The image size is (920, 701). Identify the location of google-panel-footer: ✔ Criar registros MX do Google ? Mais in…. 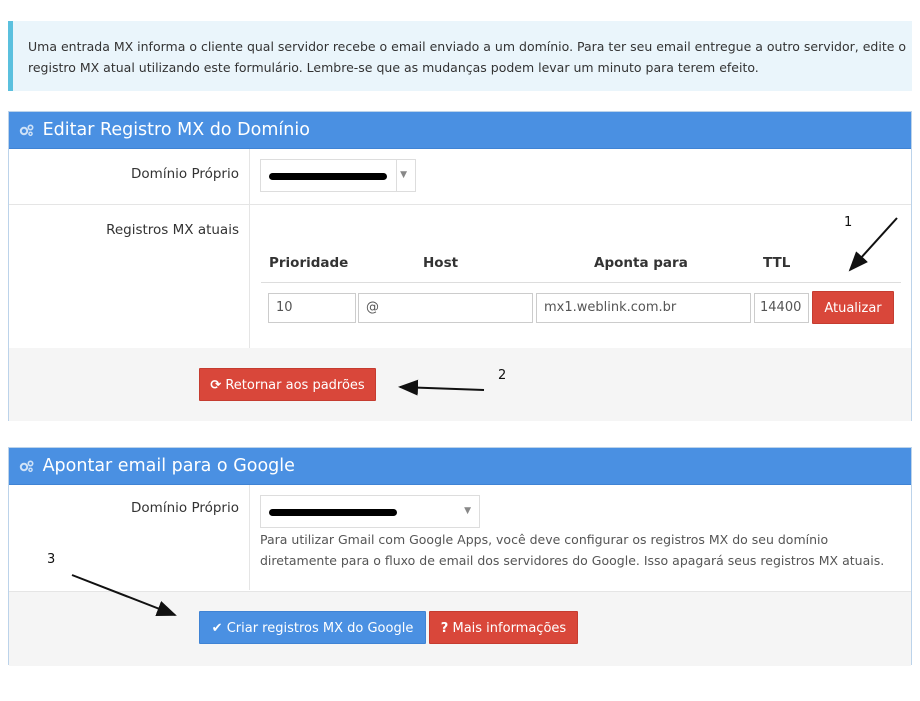
(460, 628).